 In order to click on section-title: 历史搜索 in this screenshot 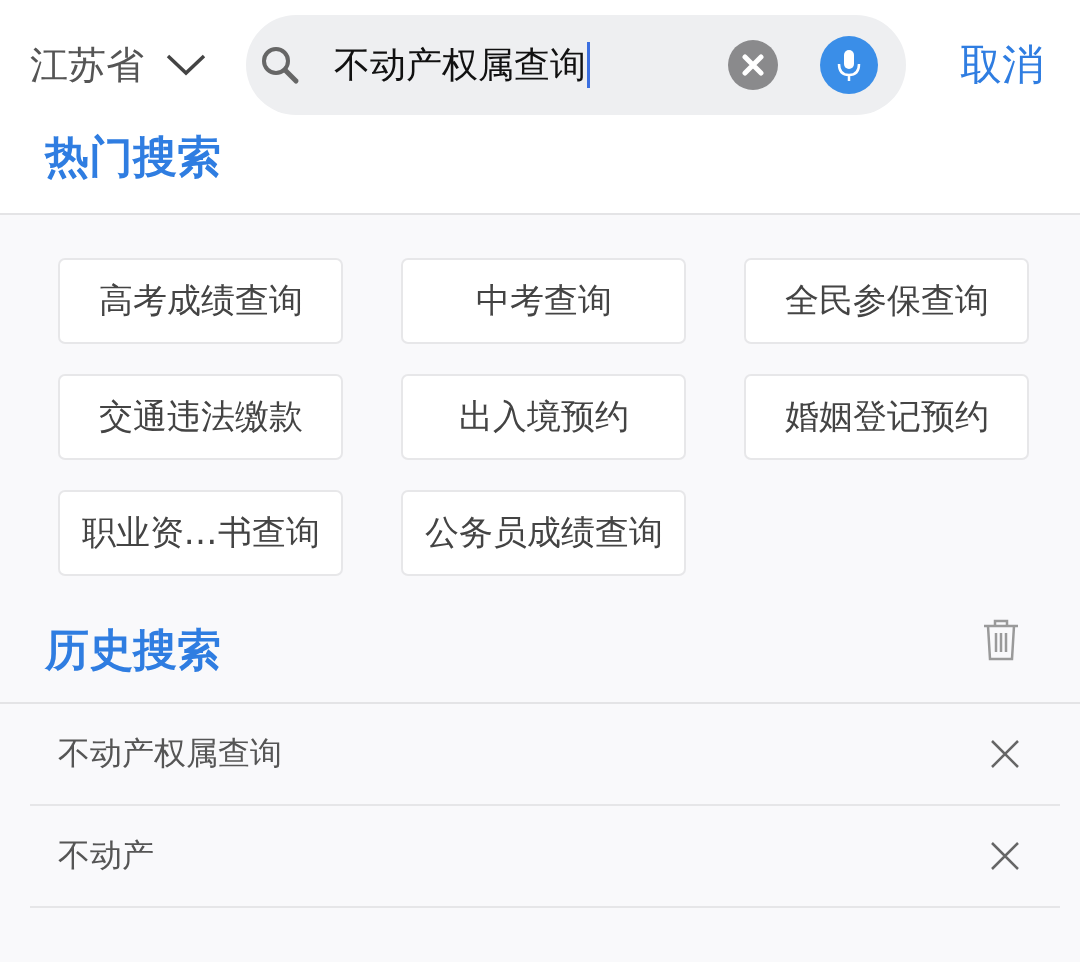, I will do `click(133, 650)`.